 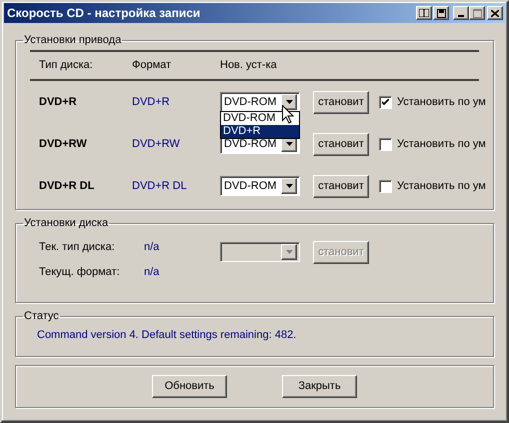 I want to click on close-icon, so click(x=495, y=13).